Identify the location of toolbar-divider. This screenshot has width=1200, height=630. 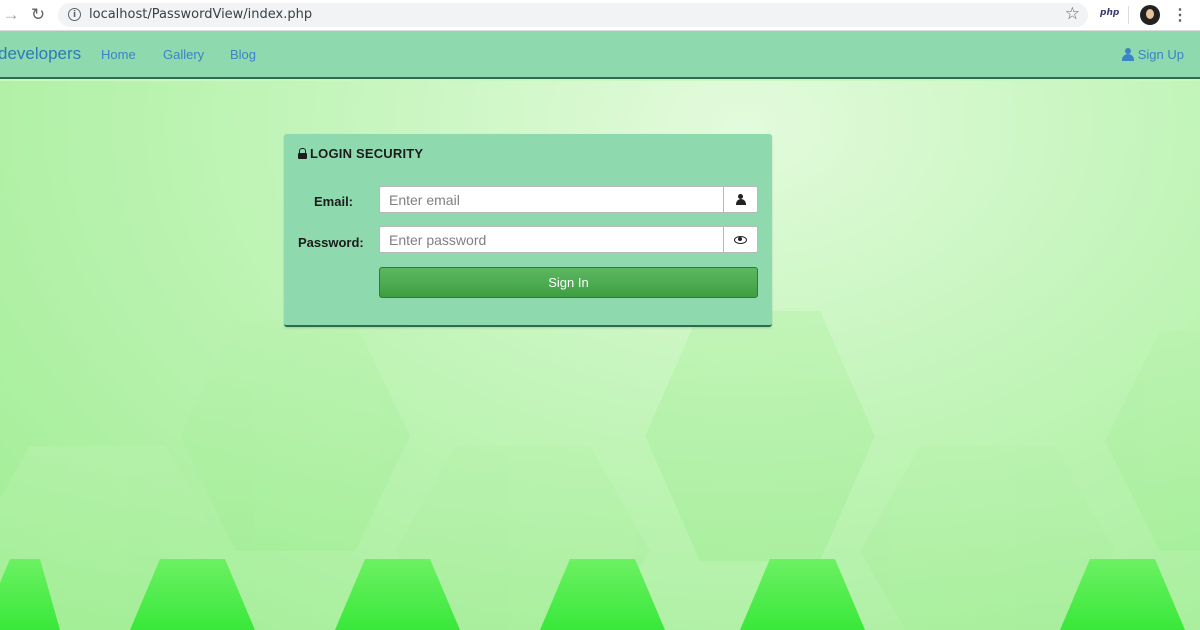
(1128, 15).